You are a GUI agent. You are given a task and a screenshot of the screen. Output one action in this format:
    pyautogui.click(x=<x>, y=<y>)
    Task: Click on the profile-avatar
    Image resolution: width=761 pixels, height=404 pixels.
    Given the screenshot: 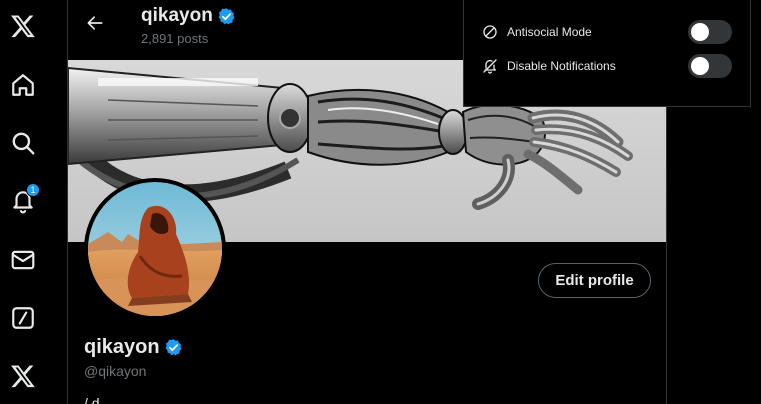 What is the action you would take?
    pyautogui.click(x=155, y=249)
    